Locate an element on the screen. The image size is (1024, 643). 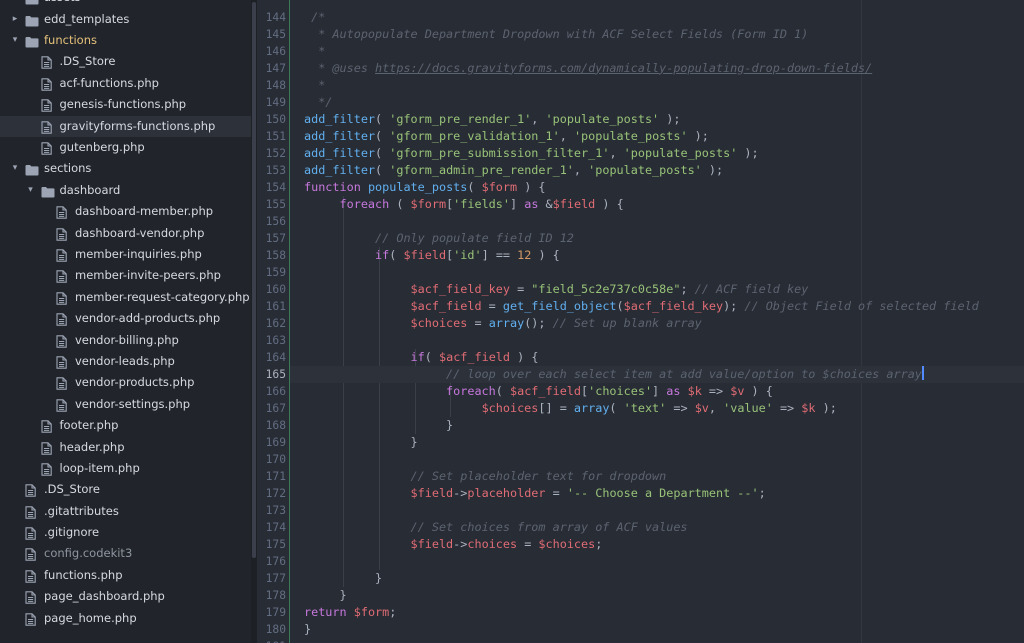
tree-item-label: .gitignore is located at coordinates (72, 532).